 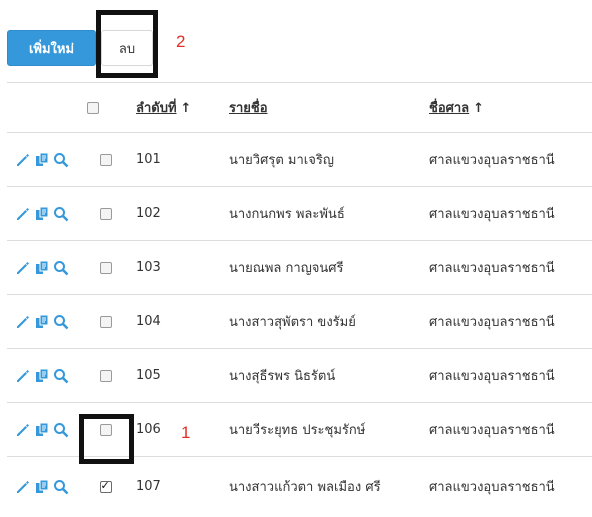 I want to click on table-header-row: ลำดับที่ ↑ รายชื่อ ชื่อศาล ↑, so click(x=299, y=107).